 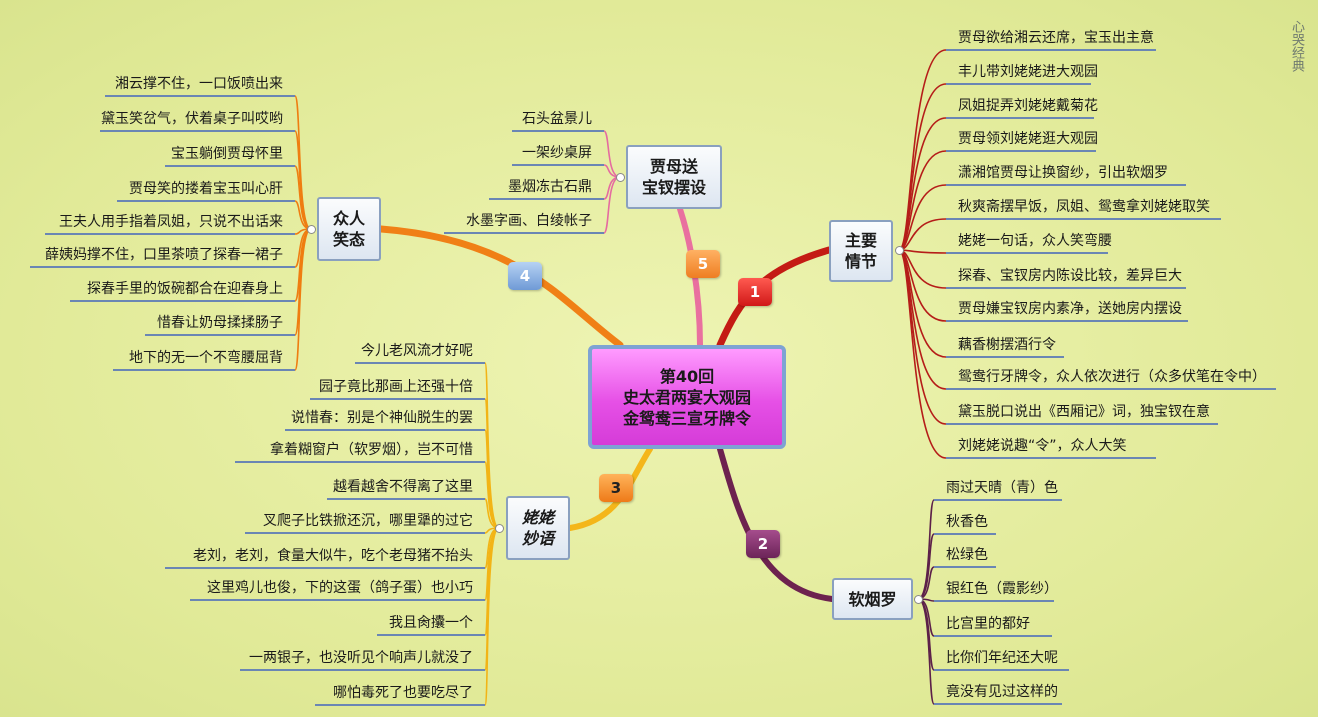 I want to click on leaf-b3-7: 老刘，老刘，食量大似牛，吃个老母猪不抬头, so click(x=333, y=556).